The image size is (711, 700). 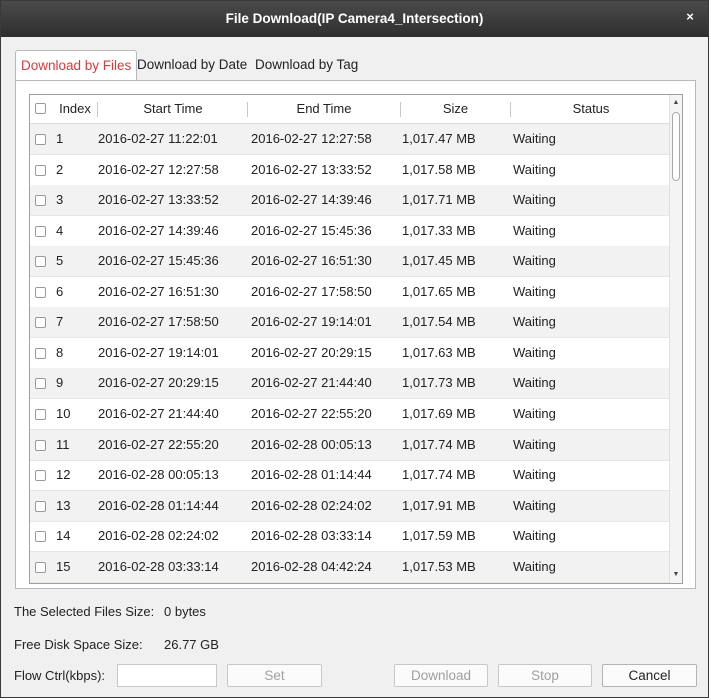 I want to click on end-time-cell: 2016-02-28 00:05:13, so click(x=311, y=444).